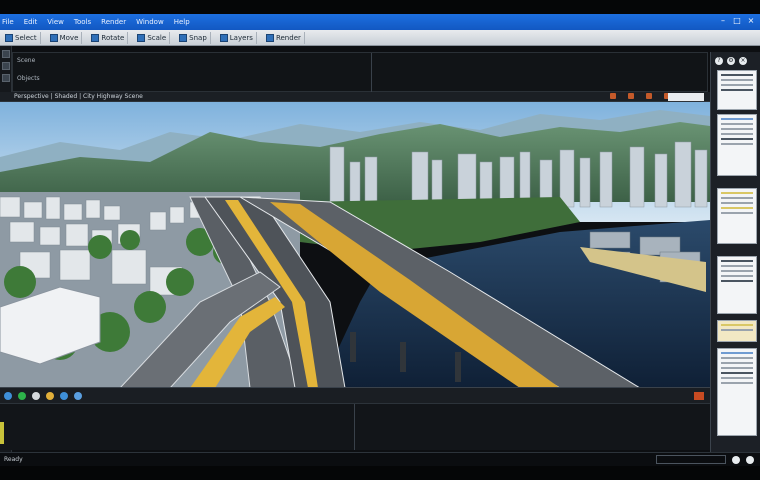 This screenshot has width=760, height=480. What do you see at coordinates (631, 96) in the screenshot?
I see `light-icon` at bounding box center [631, 96].